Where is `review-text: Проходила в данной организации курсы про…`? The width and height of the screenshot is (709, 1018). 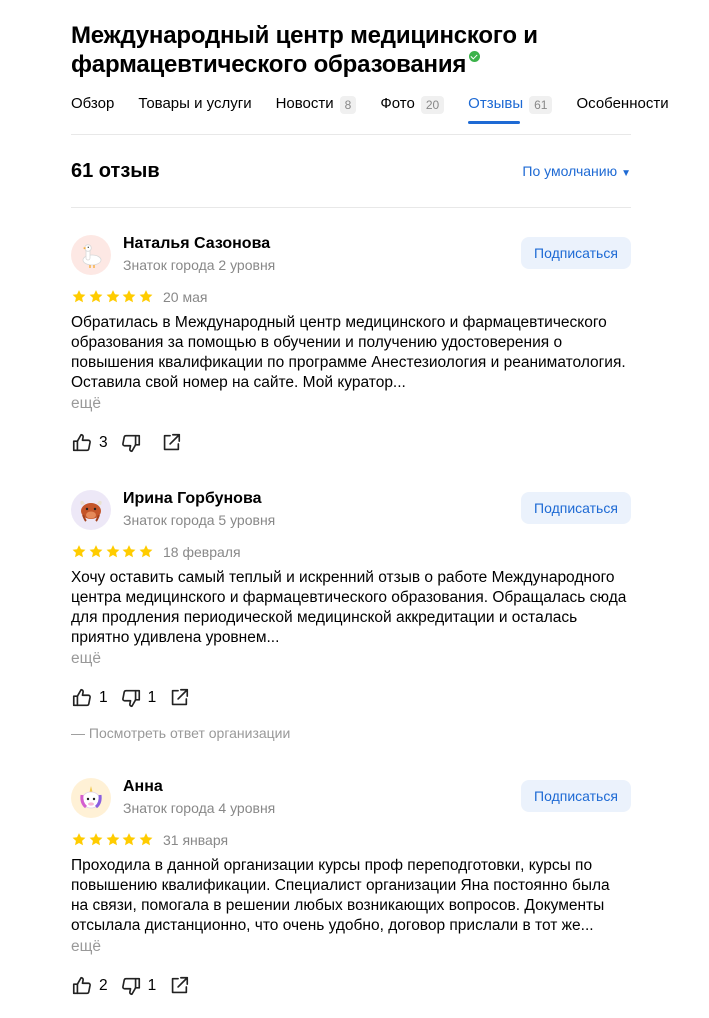 review-text: Проходила в данной организации курсы про… is located at coordinates (340, 895).